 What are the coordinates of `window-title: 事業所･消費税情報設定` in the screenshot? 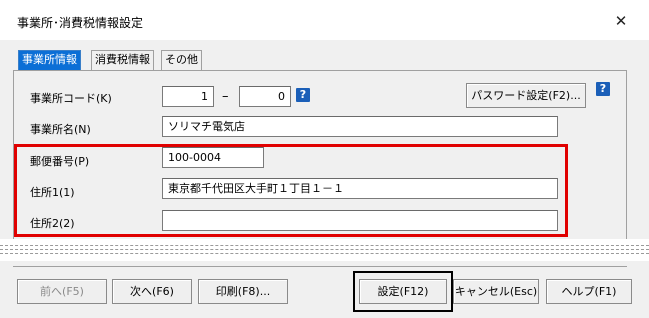 It's located at (80, 23).